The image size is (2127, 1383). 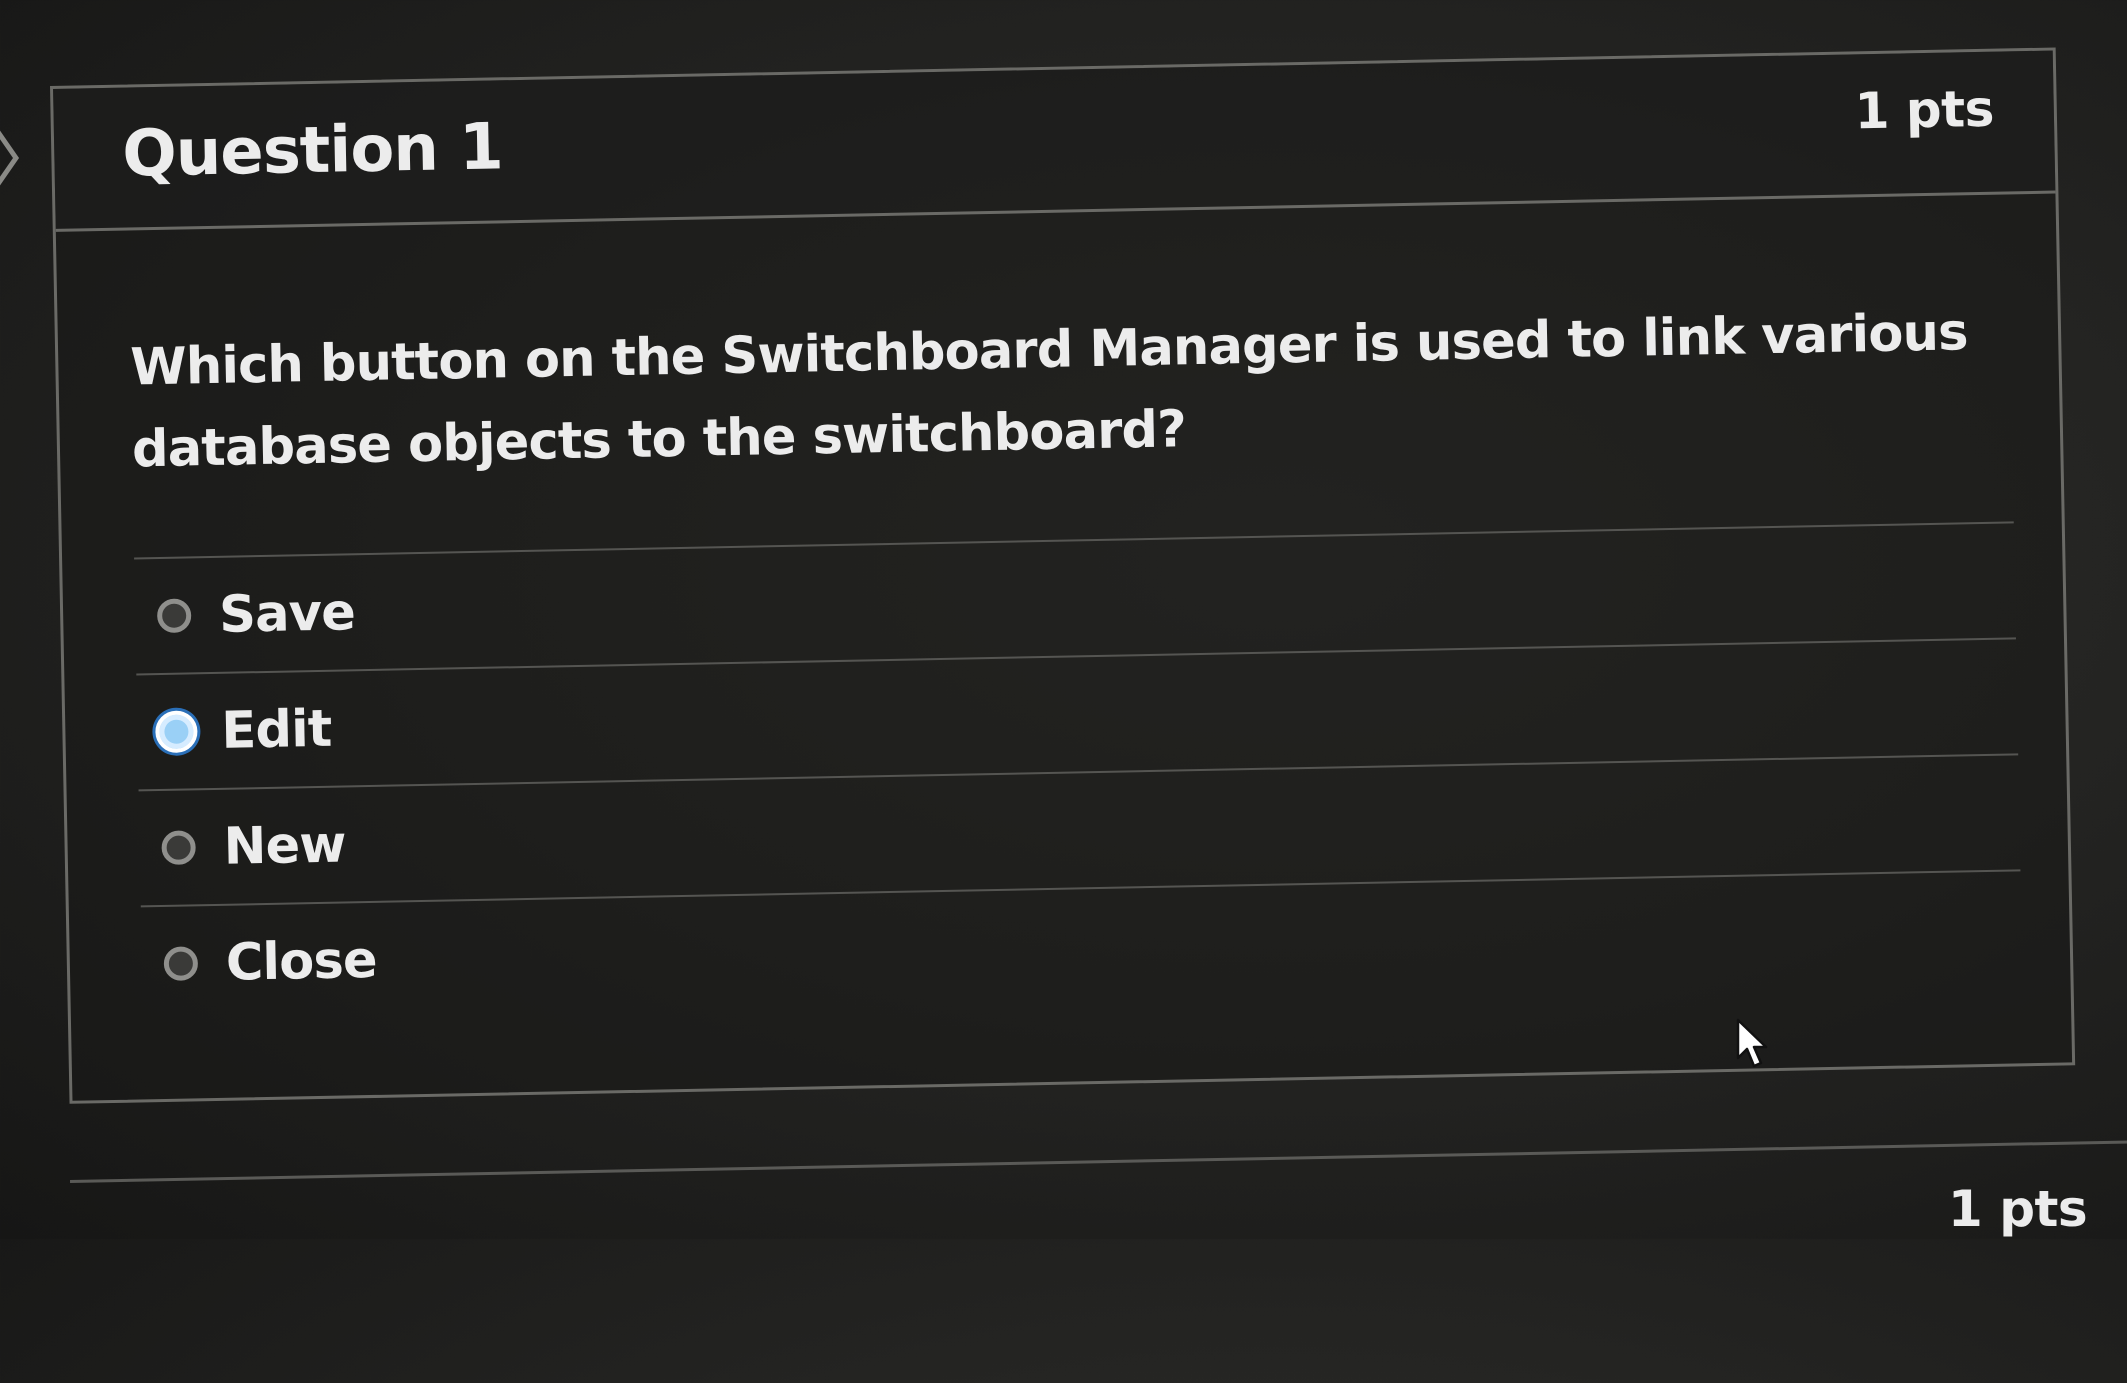 I want to click on answer-label: Close, so click(x=301, y=961).